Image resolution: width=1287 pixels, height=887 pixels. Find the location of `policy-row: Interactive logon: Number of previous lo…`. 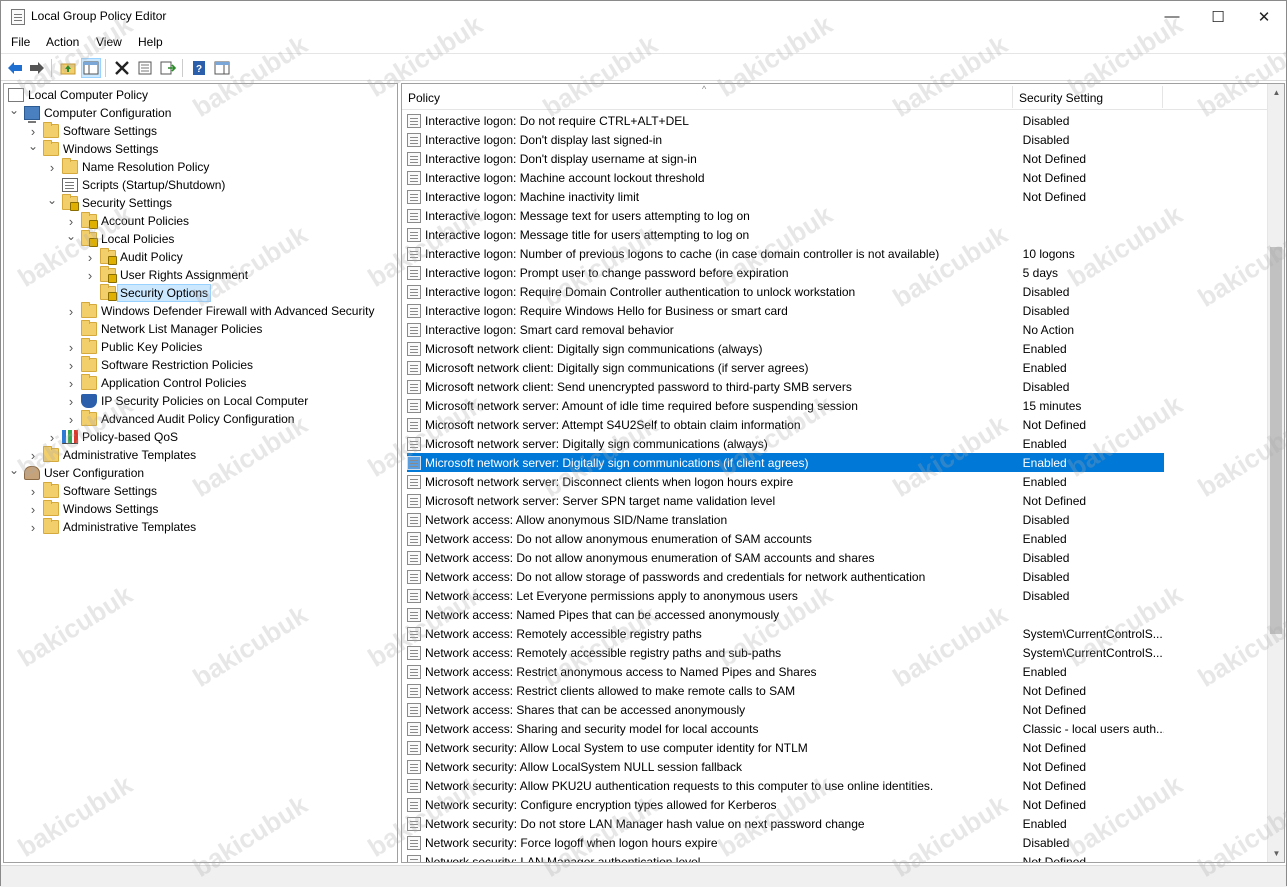

policy-row: Interactive logon: Number of previous lo… is located at coordinates (785, 253).